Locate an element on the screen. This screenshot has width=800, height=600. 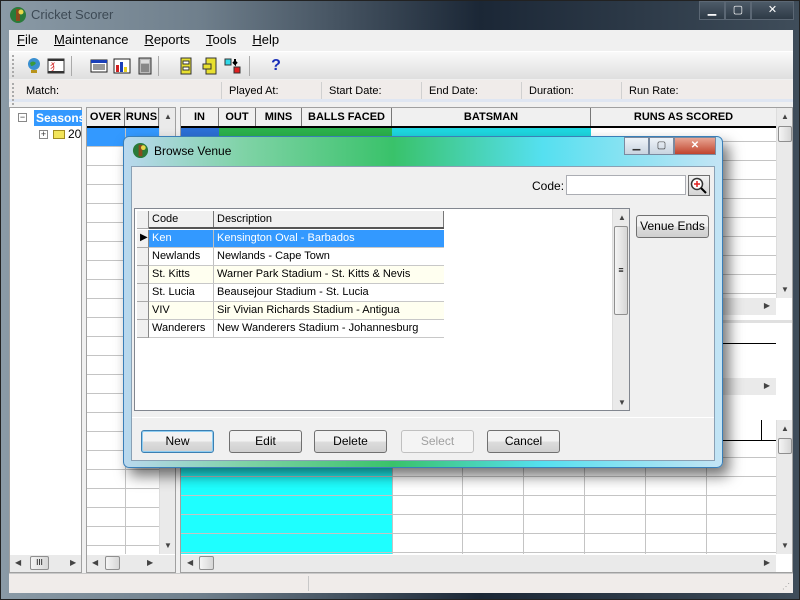
svg-text: 犭 is located at coordinates (54, 67).